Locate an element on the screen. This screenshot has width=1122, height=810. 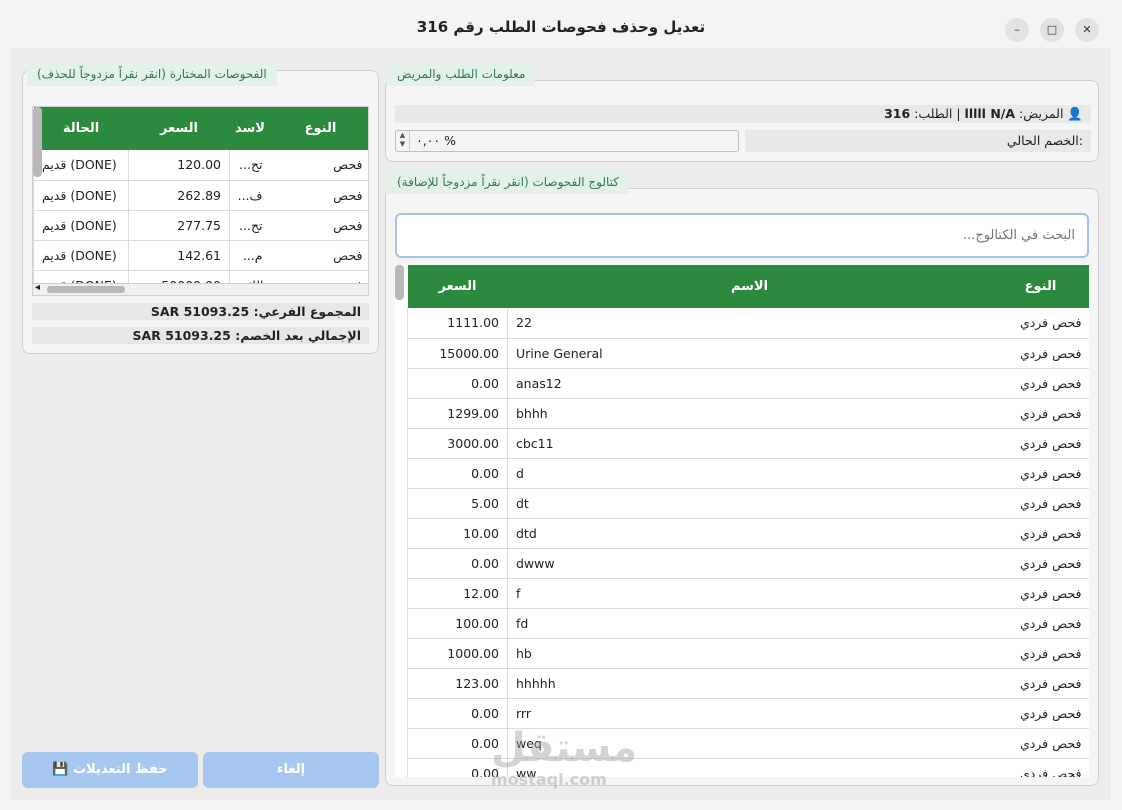
table-row: فحص فردي Urine General 15000.00 is located at coordinates (748, 353).